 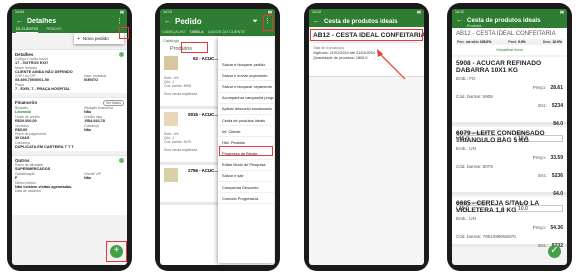 What do you see at coordinates (78, 38) in the screenshot?
I see `plus-icon: +` at bounding box center [78, 38].